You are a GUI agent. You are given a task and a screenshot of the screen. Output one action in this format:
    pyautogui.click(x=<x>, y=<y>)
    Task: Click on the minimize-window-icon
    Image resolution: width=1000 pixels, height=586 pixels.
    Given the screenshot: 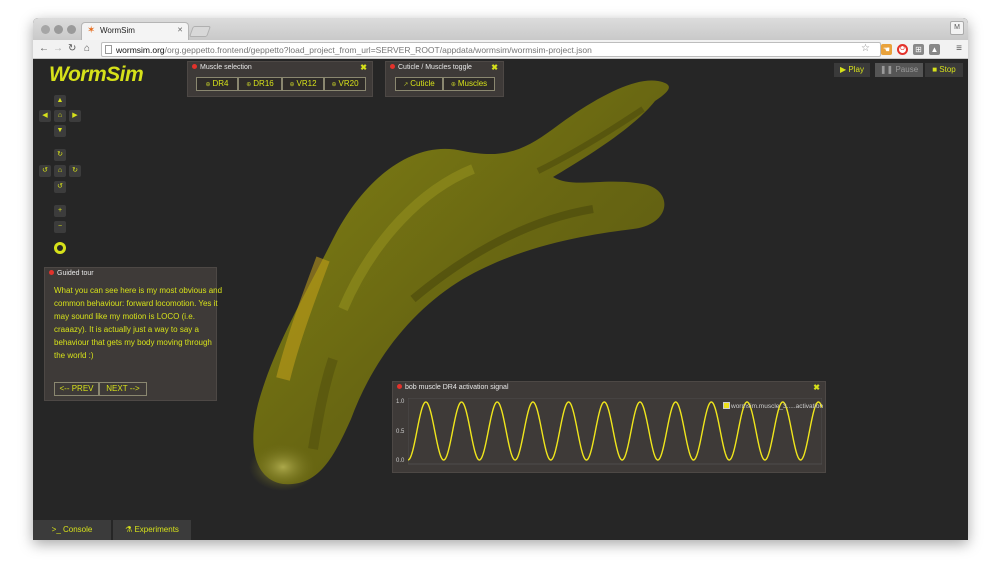 What is the action you would take?
    pyautogui.click(x=58, y=29)
    